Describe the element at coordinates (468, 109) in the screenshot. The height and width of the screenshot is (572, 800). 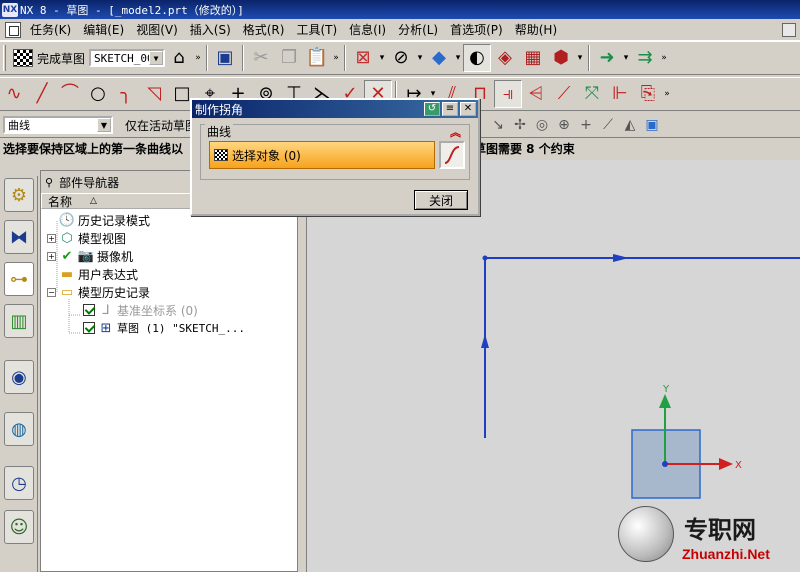
I see `dialog-close-icon: ✕` at that location.